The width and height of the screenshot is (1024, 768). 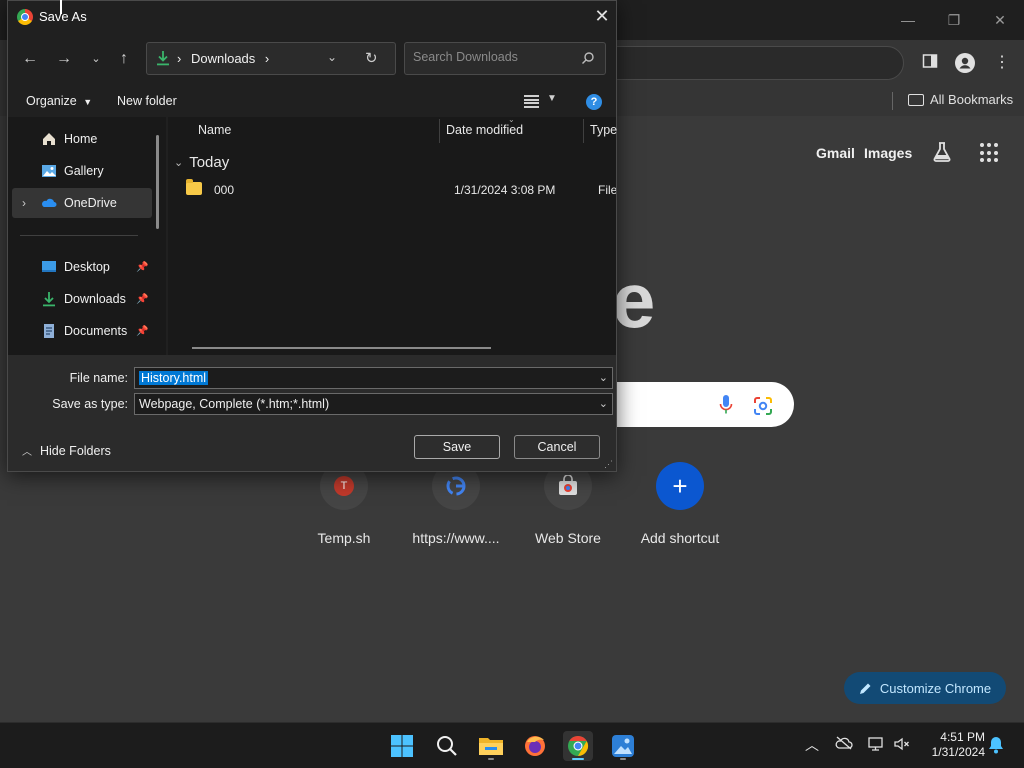 I want to click on all-bookmarks-button: All Bookmarks, so click(x=960, y=99).